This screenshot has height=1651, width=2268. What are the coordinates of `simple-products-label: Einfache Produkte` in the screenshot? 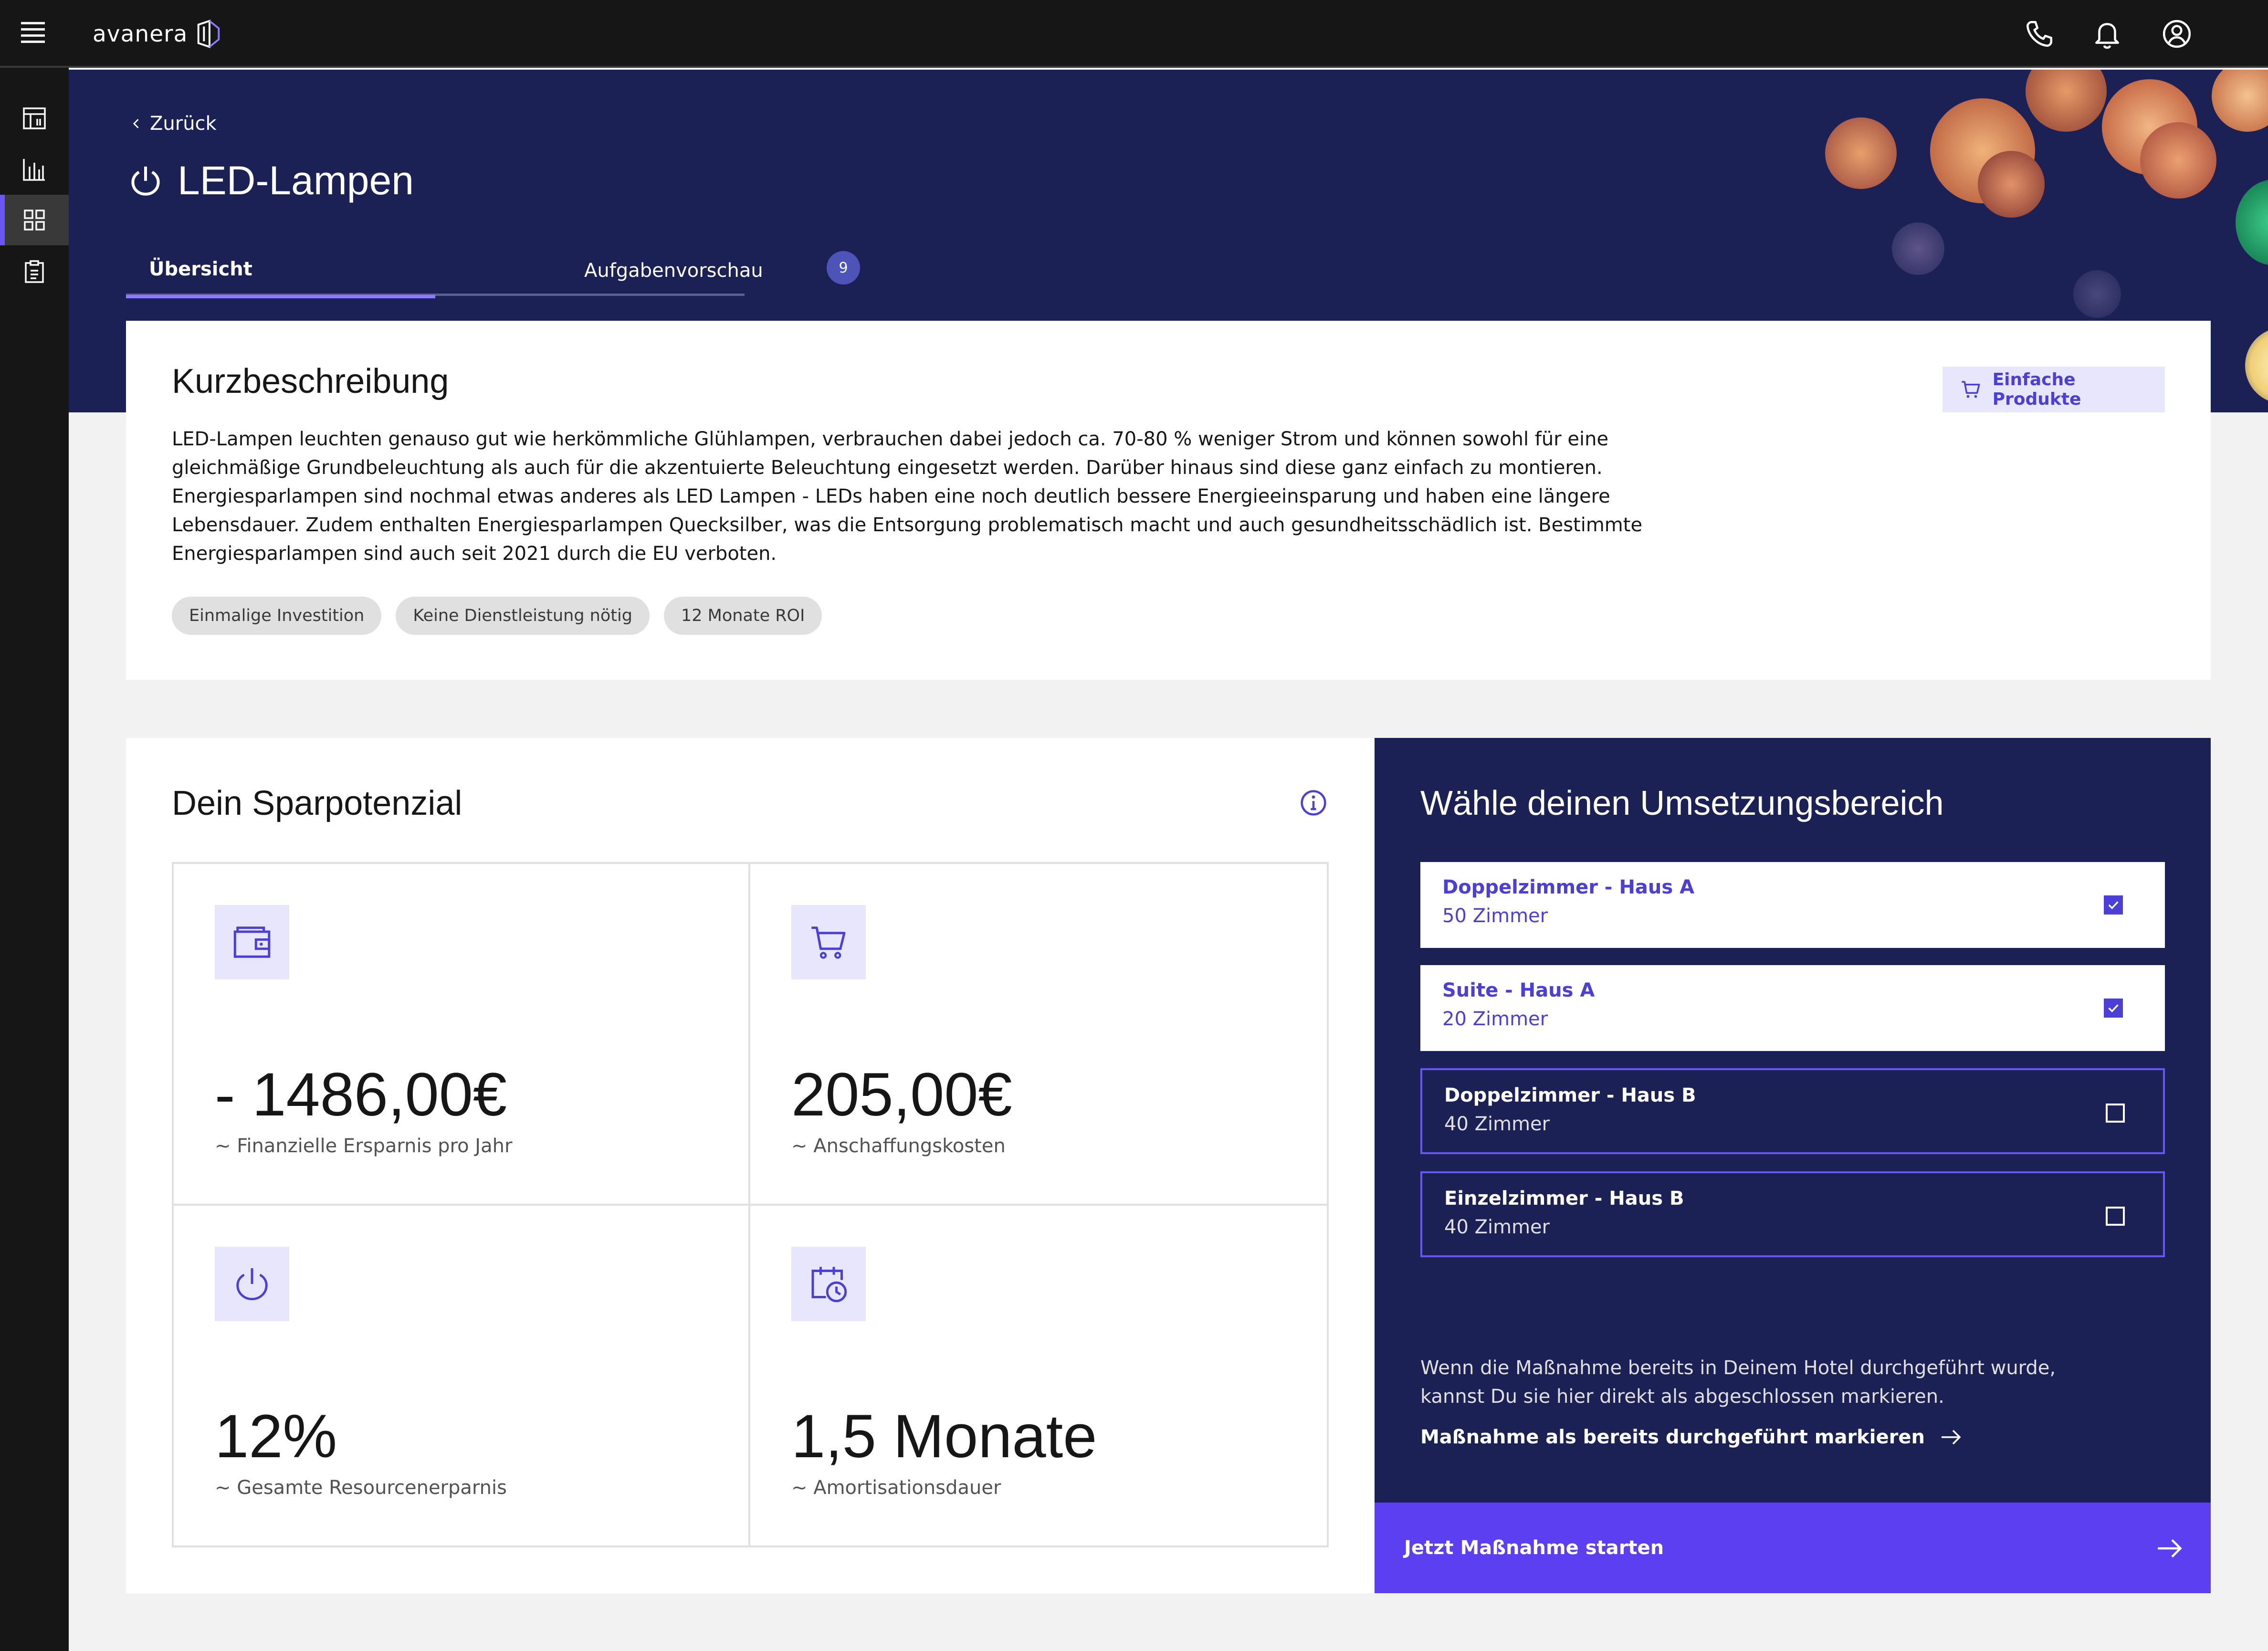 It's located at (2036, 389).